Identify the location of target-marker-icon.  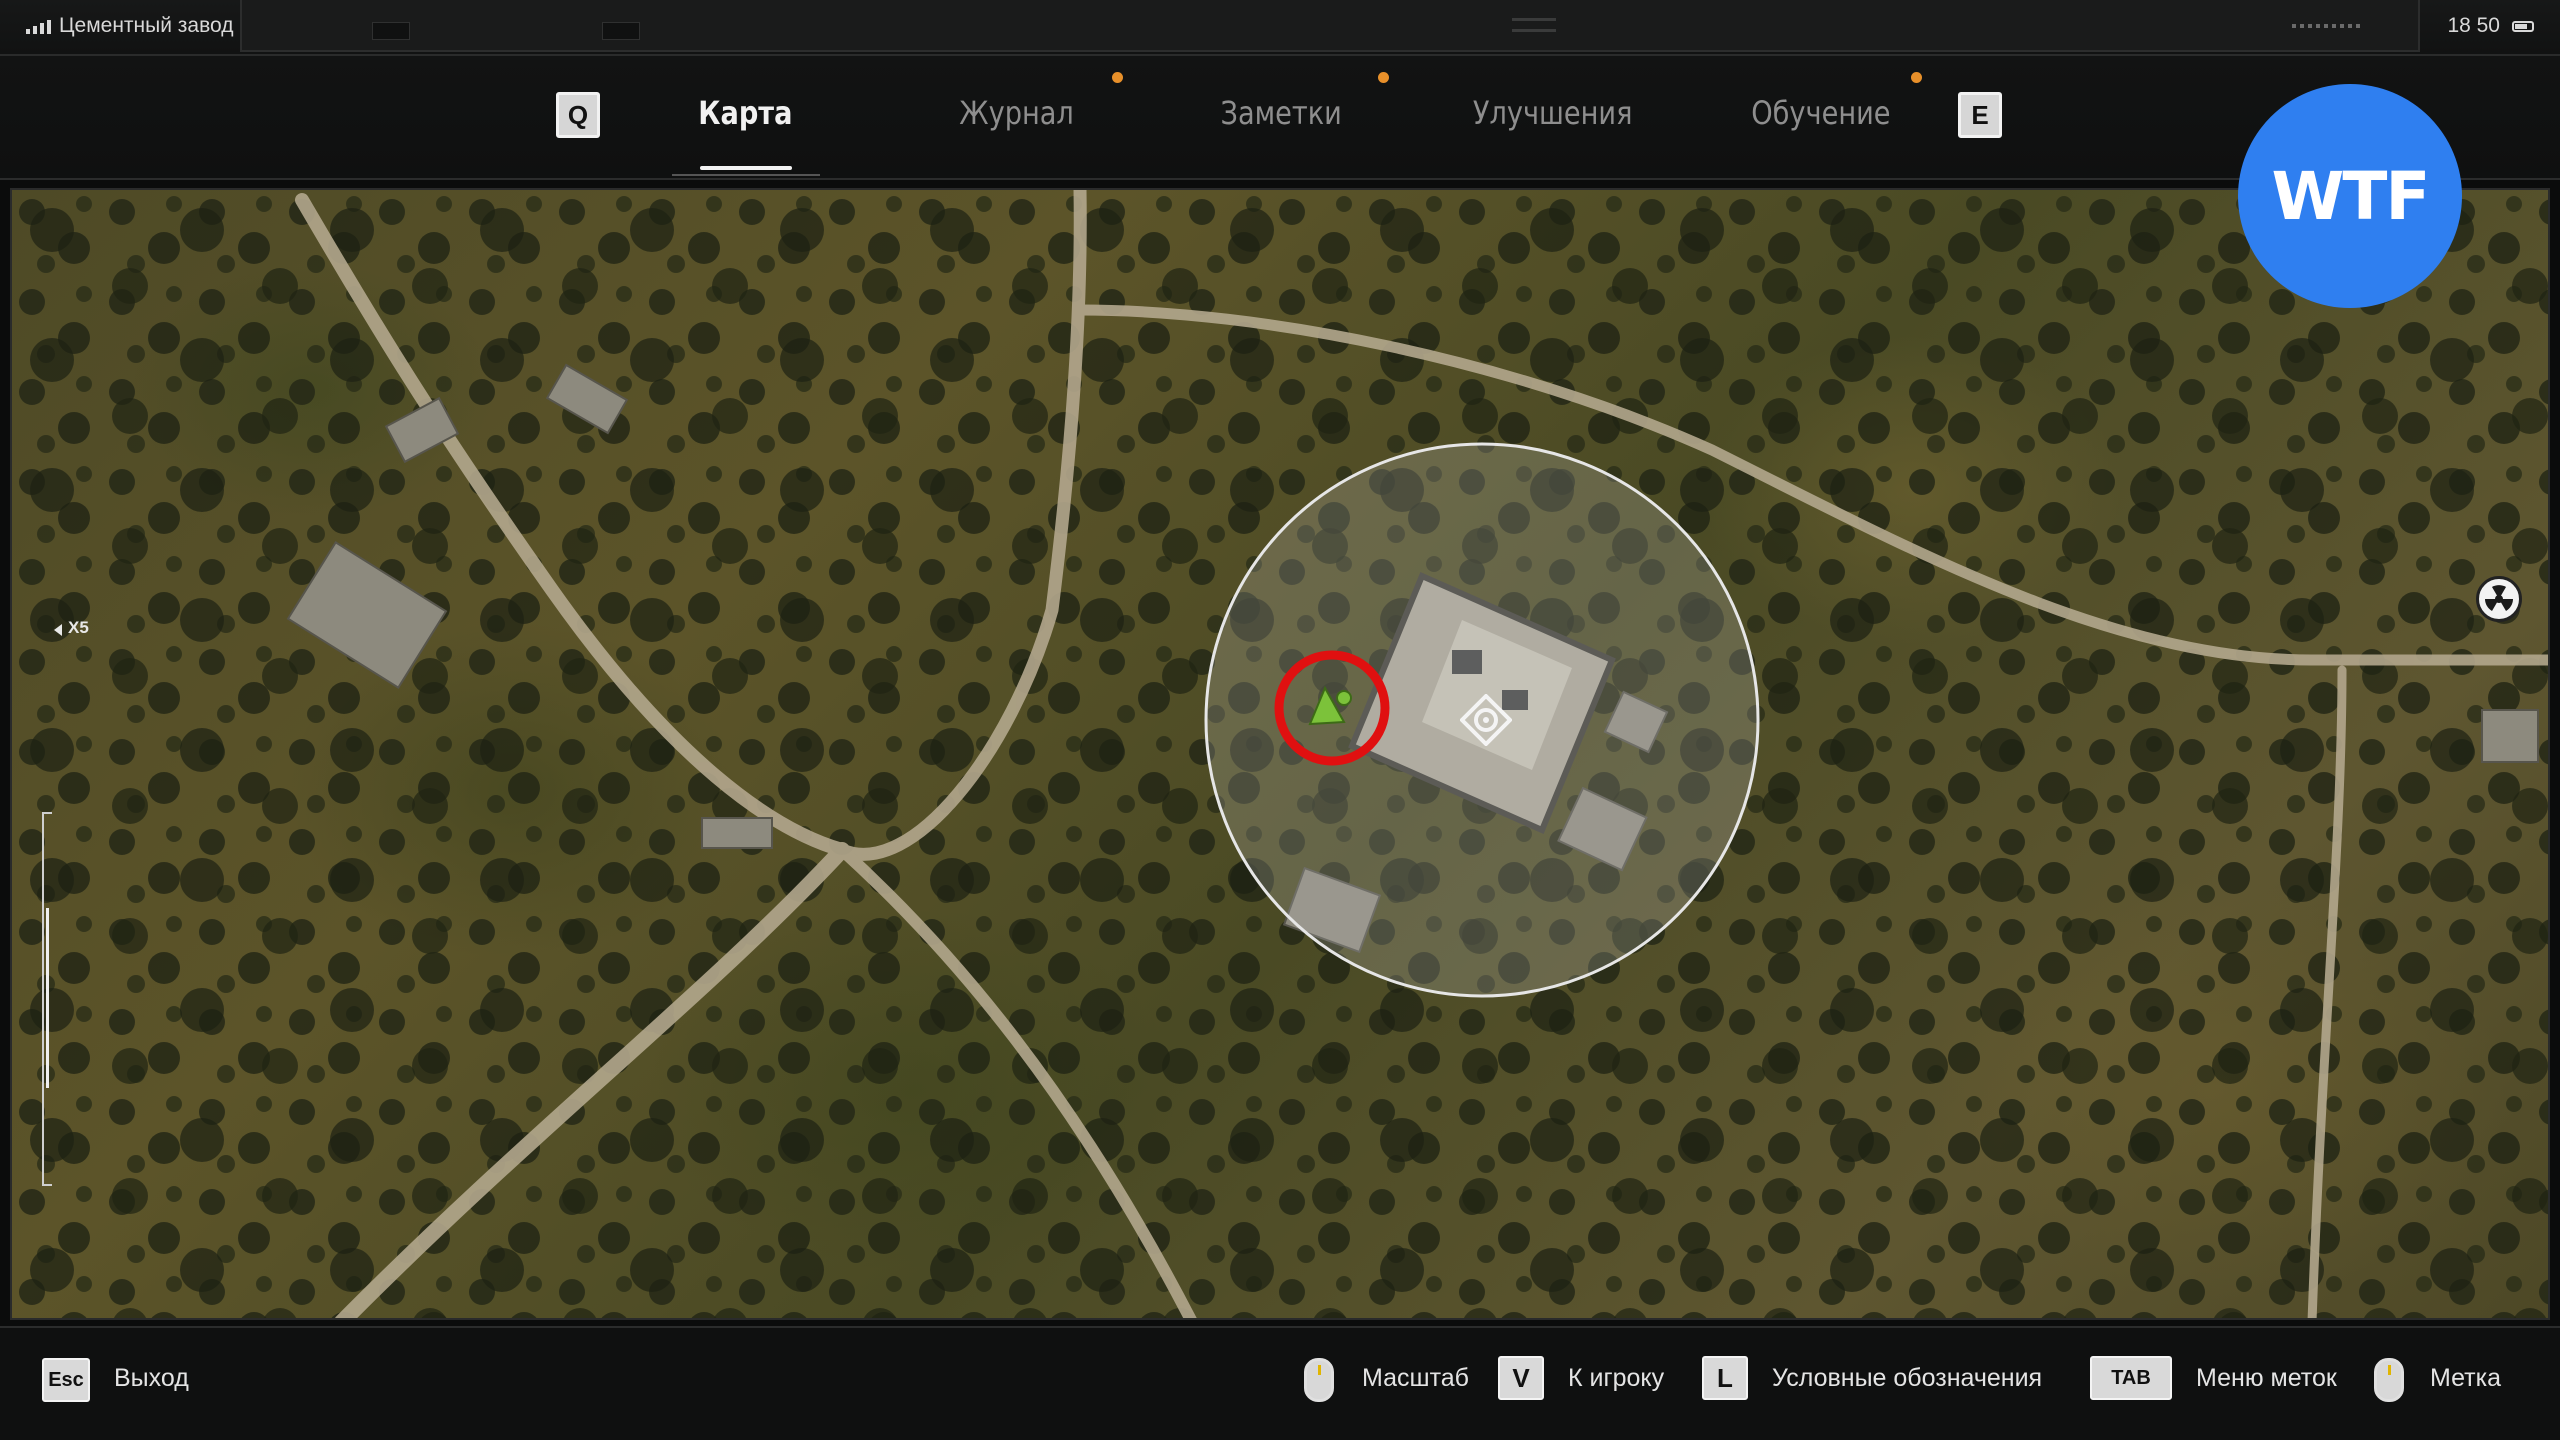
(1486, 720).